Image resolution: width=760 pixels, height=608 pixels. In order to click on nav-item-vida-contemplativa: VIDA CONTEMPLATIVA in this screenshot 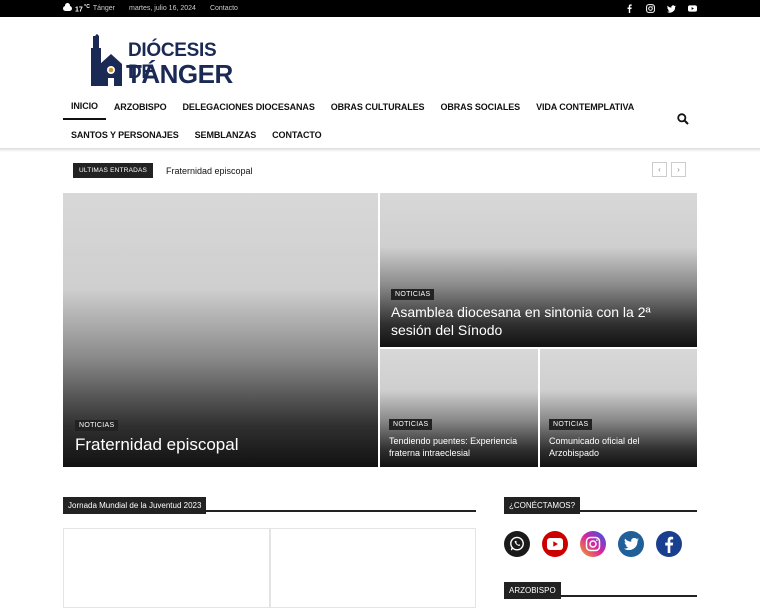, I will do `click(585, 107)`.